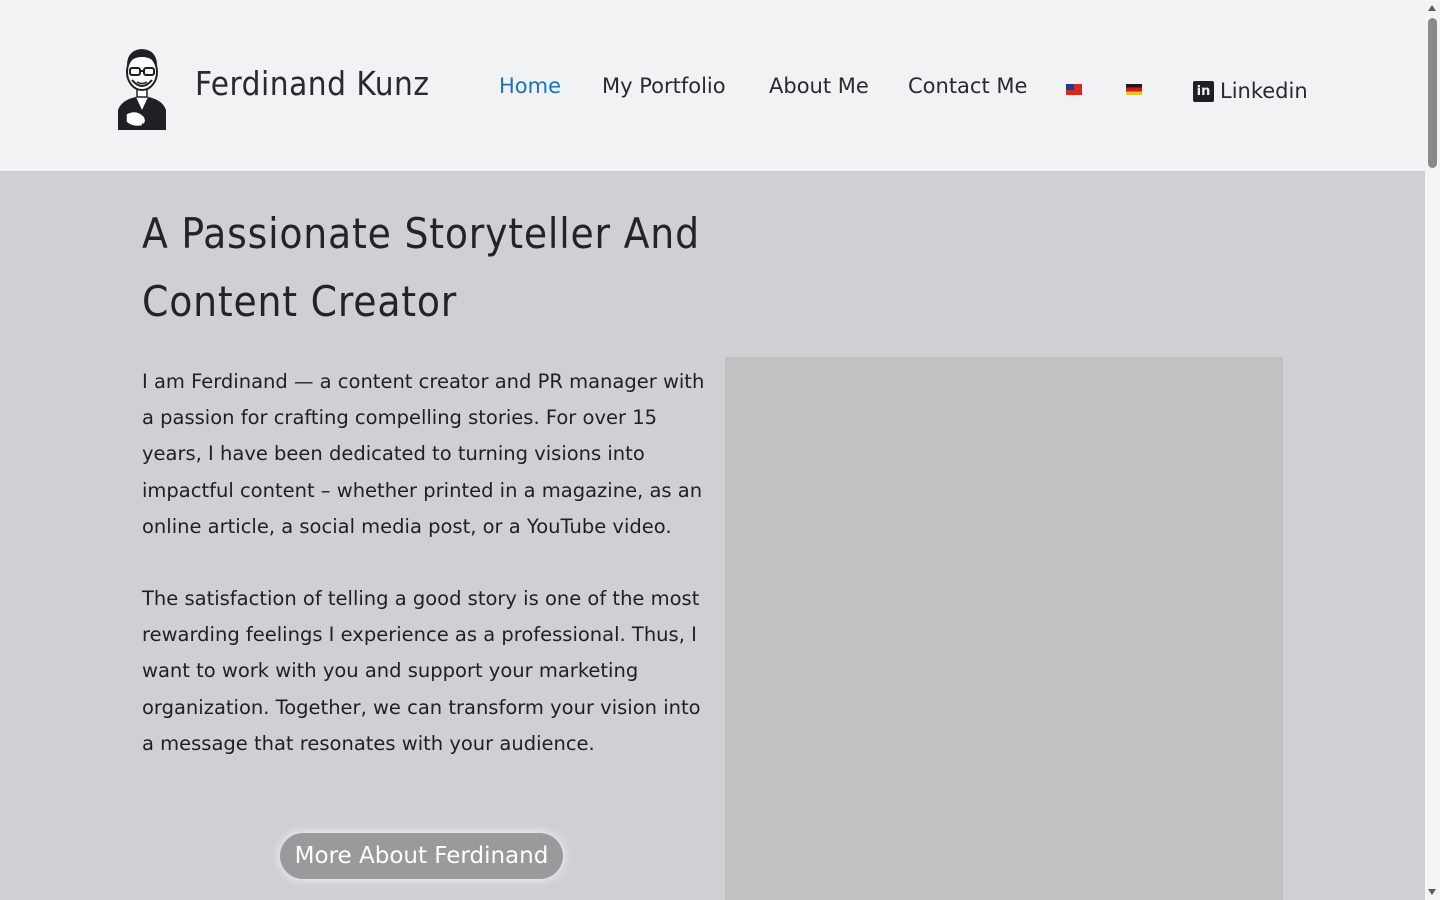 This screenshot has width=1440, height=900. What do you see at coordinates (530, 86) in the screenshot?
I see `nav-home: Home` at bounding box center [530, 86].